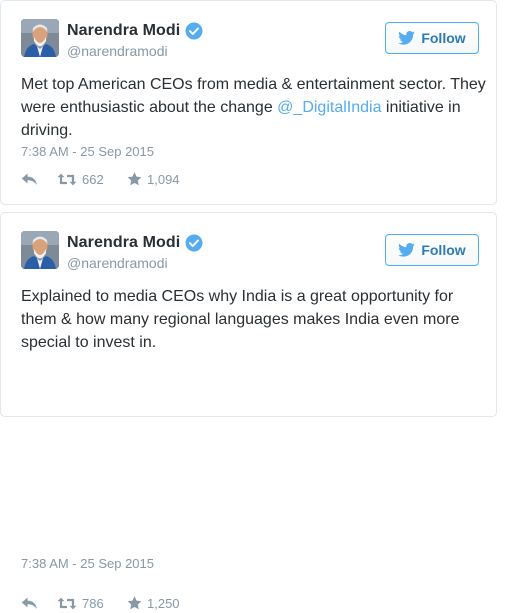 The image size is (517, 613). What do you see at coordinates (329, 107) in the screenshot?
I see `mention-link: @_DigitalIndia` at bounding box center [329, 107].